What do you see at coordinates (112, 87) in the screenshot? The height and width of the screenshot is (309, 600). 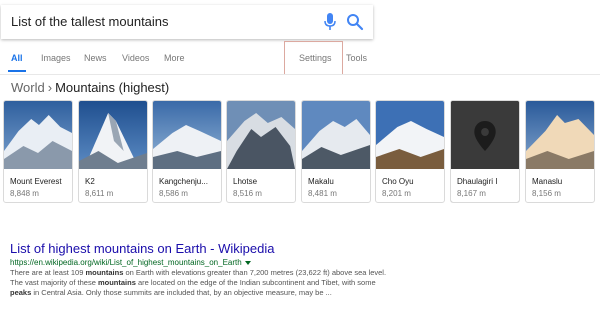 I see `breadcrumb-current: Mountains (highest)` at bounding box center [112, 87].